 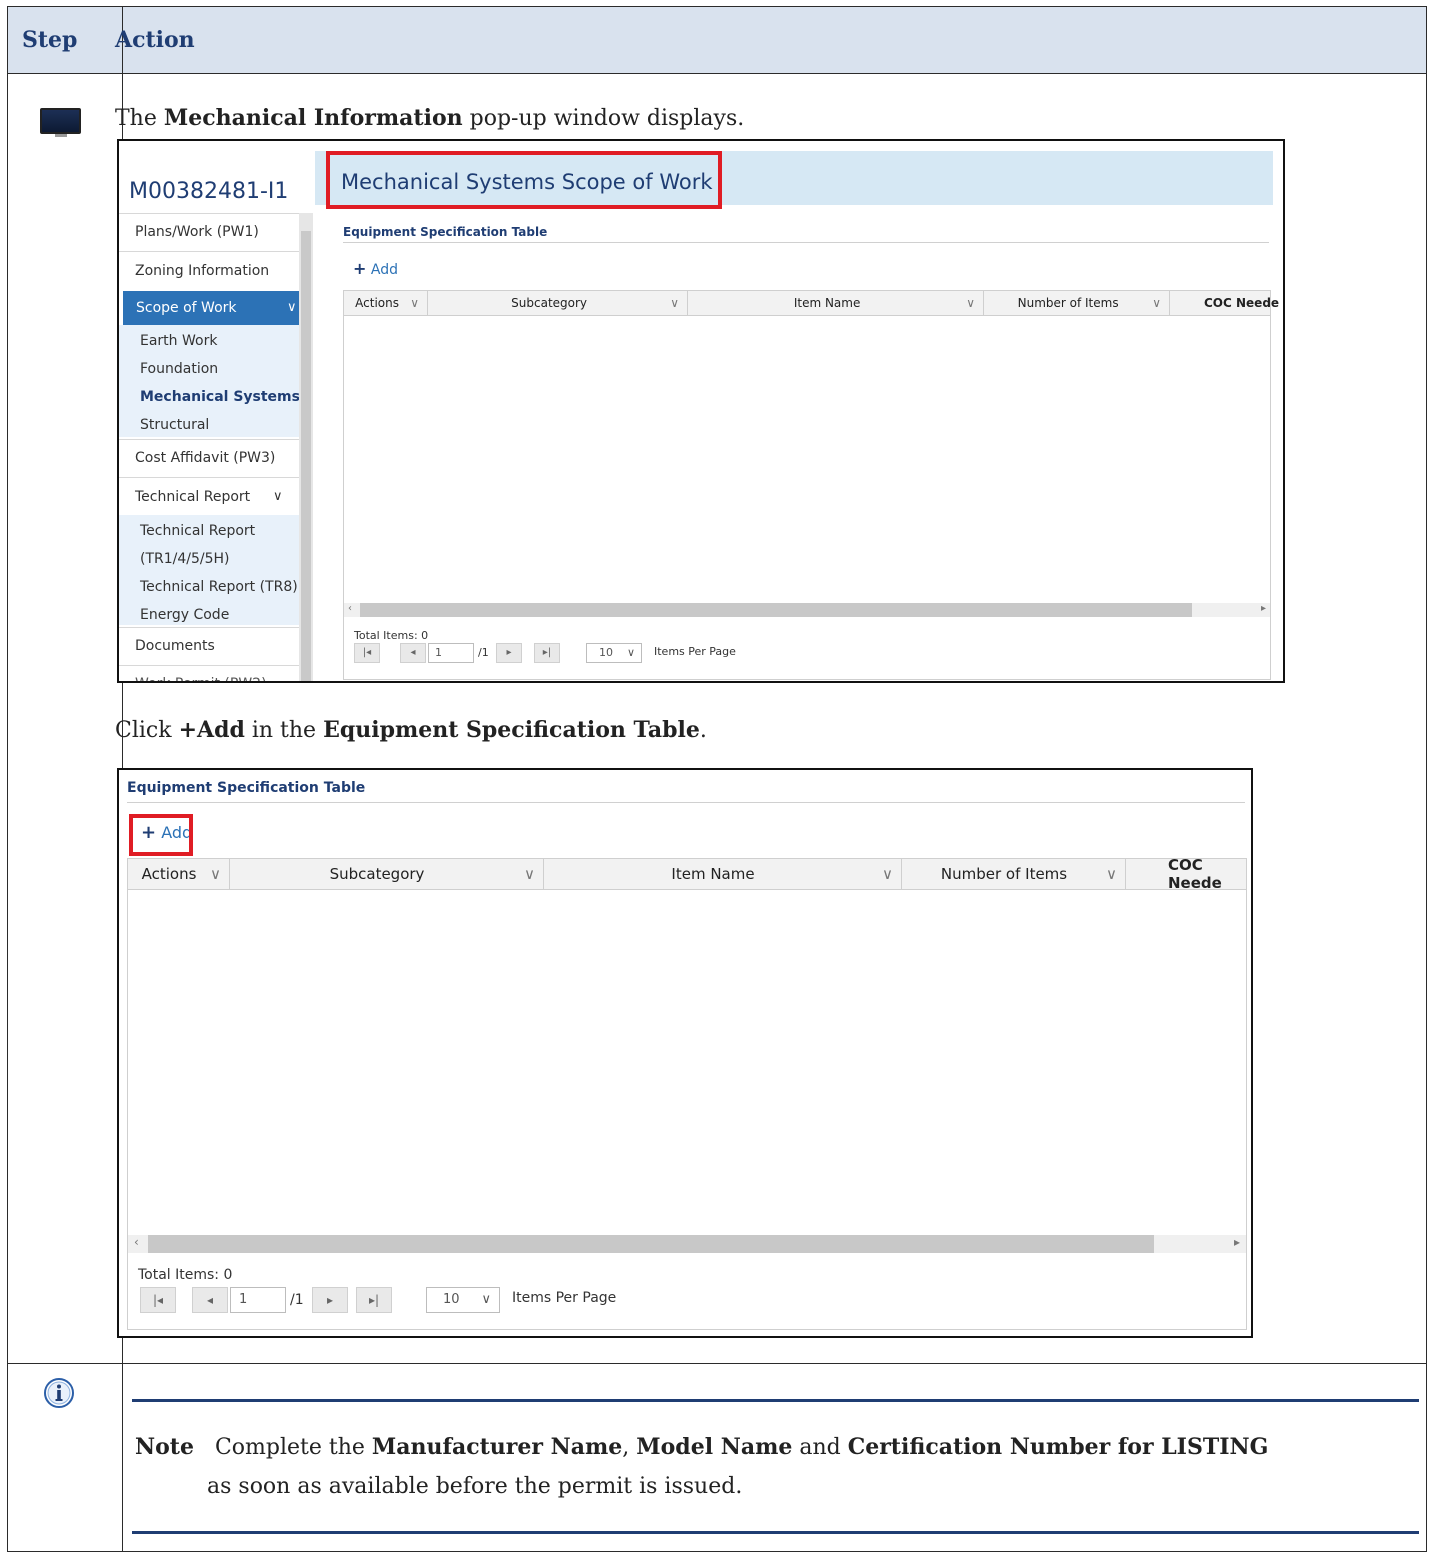 I want to click on step2-bold-add: +Add, so click(x=211, y=730).